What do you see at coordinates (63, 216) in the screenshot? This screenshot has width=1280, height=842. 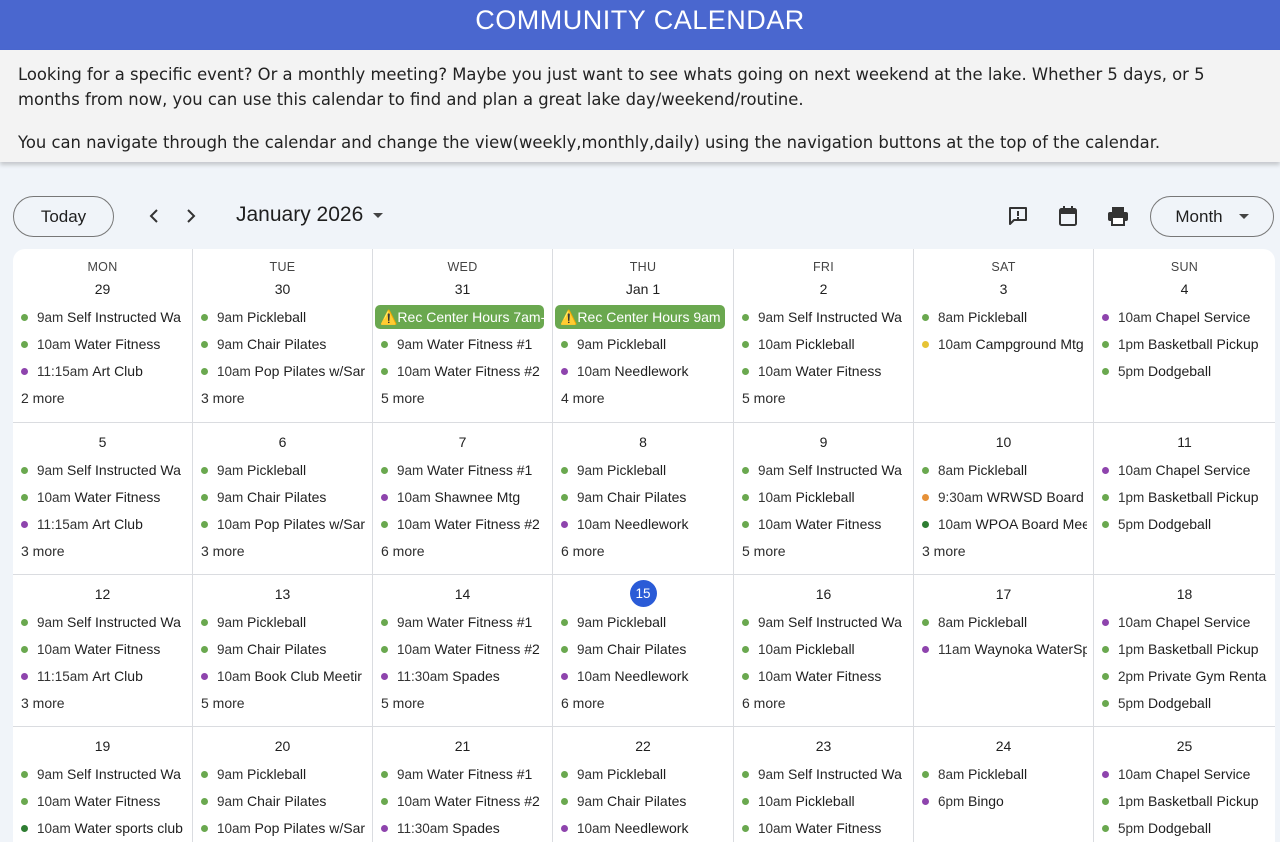 I see `today-button: Today` at bounding box center [63, 216].